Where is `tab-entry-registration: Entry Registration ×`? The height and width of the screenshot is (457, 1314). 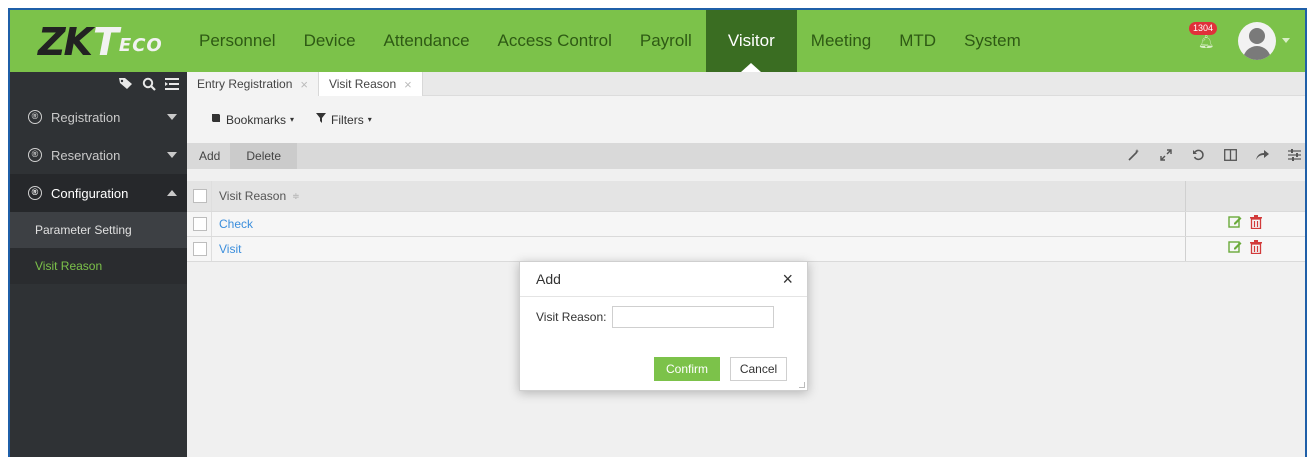 tab-entry-registration: Entry Registration × is located at coordinates (253, 84).